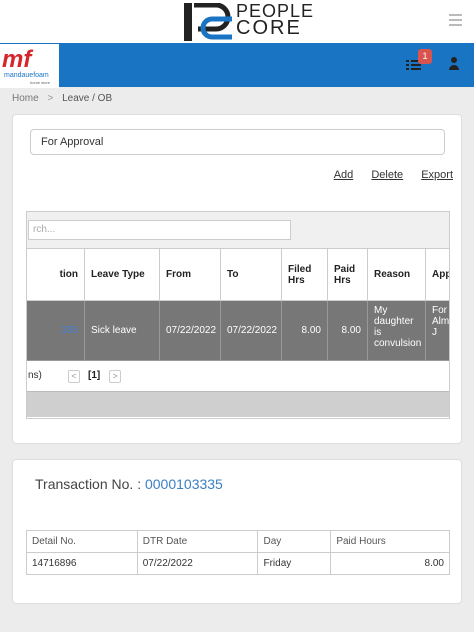 Image resolution: width=474 pixels, height=632 pixels. I want to click on action-links: Add Delete Export, so click(386, 175).